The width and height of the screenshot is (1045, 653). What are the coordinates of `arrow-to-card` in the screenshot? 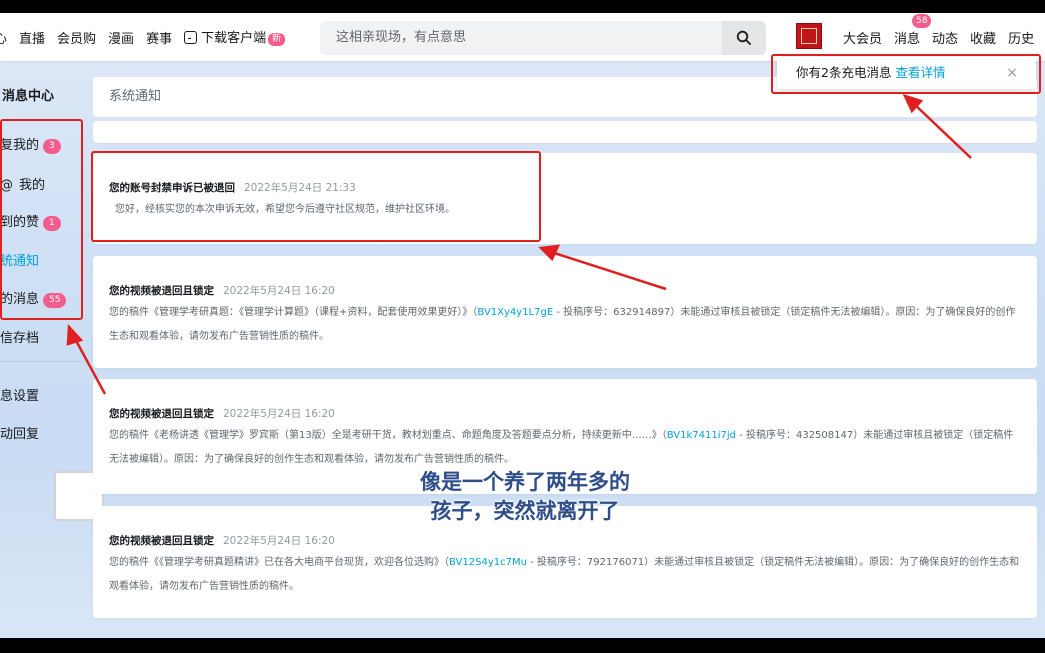 It's located at (607, 270).